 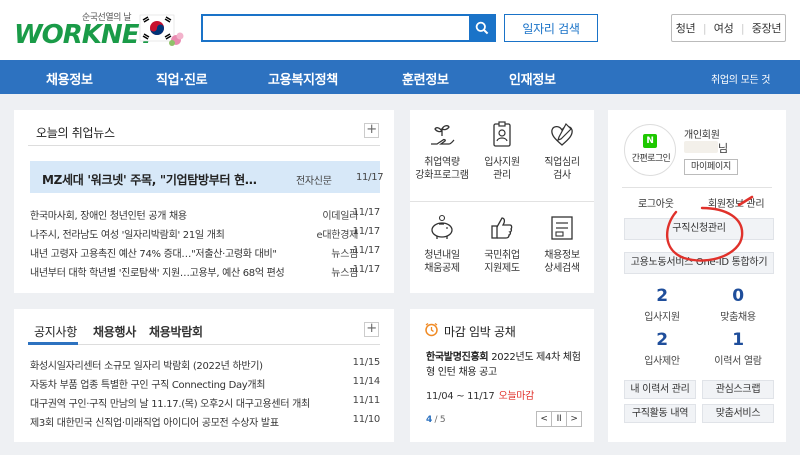 What do you see at coordinates (767, 28) in the screenshot?
I see `link-middle-aged: 중장년` at bounding box center [767, 28].